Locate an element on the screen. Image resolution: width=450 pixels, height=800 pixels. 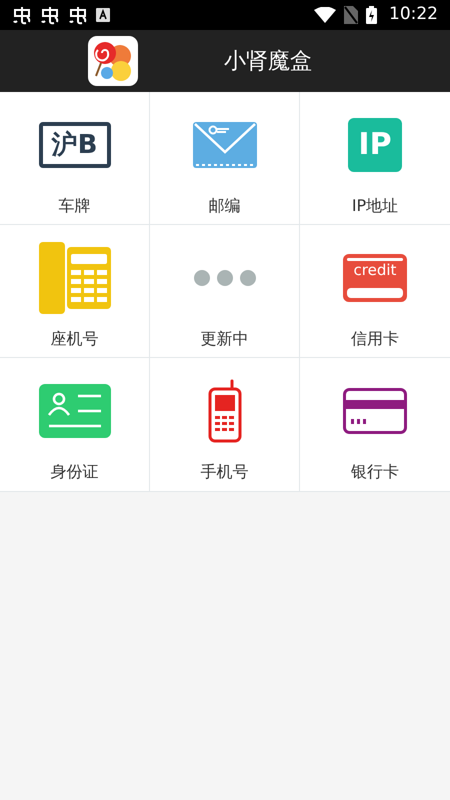
function-tile: 邮编 is located at coordinates (225, 158).